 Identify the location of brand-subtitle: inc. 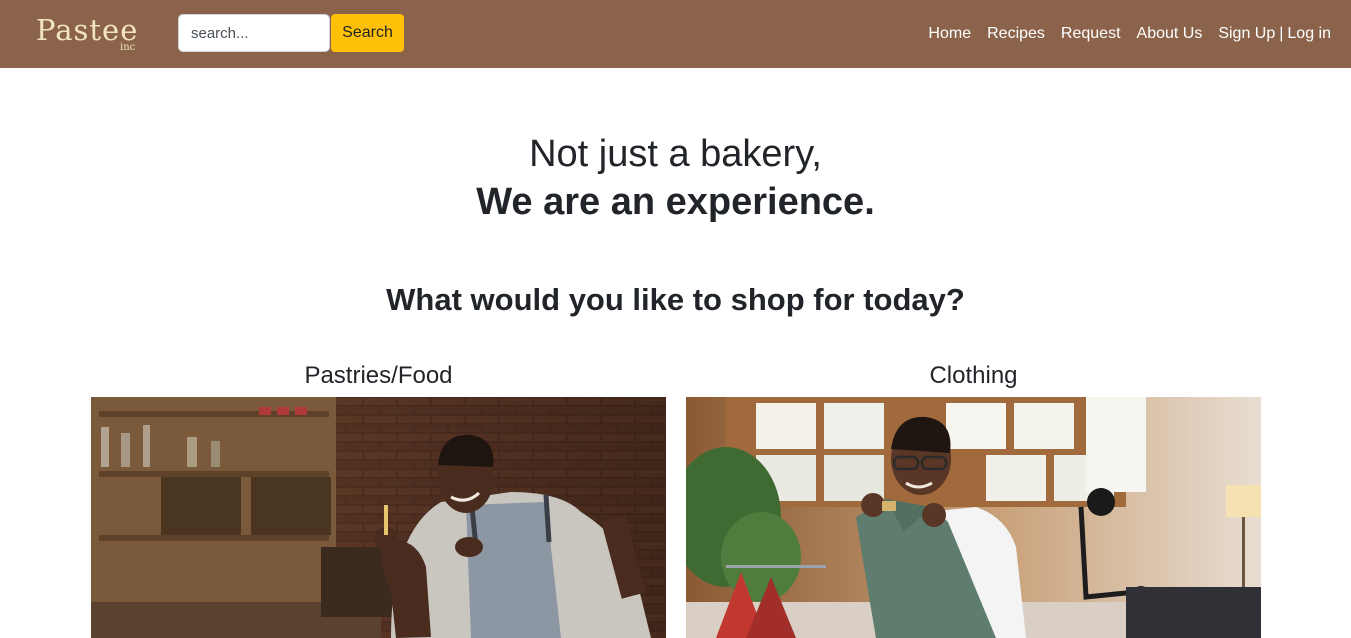
(128, 47).